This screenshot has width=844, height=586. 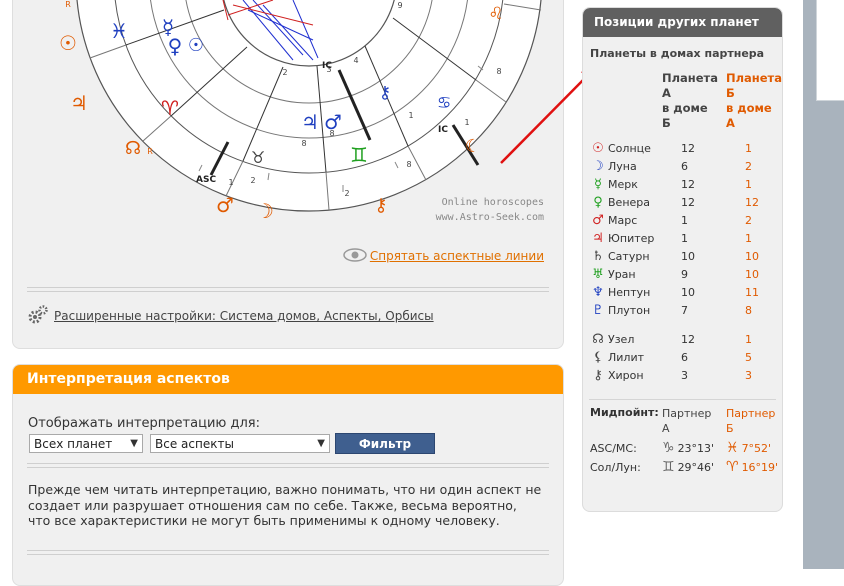 I want to click on ic-label: IC, so click(x=327, y=66).